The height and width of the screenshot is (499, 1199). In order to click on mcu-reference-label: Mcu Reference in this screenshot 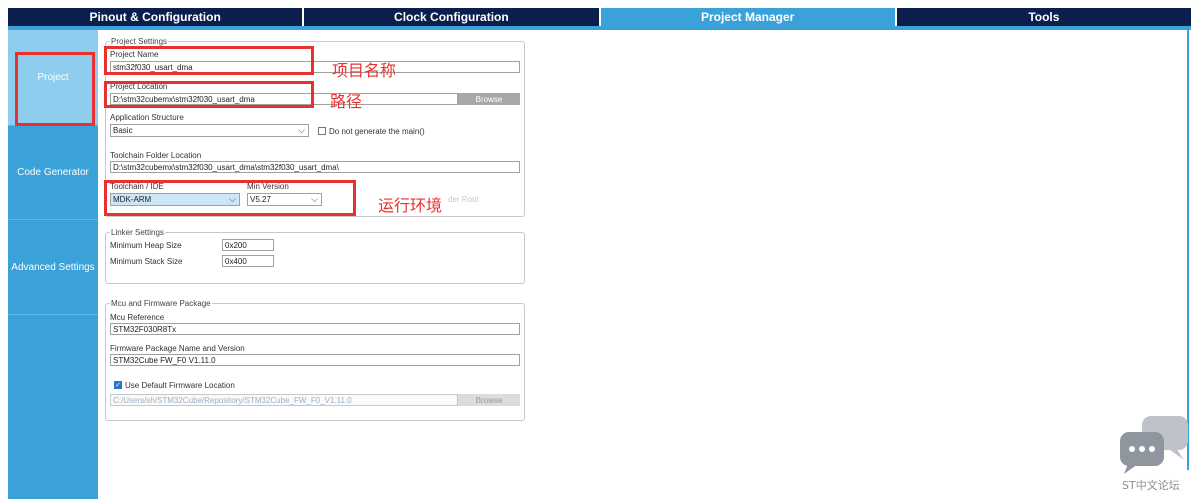, I will do `click(137, 317)`.